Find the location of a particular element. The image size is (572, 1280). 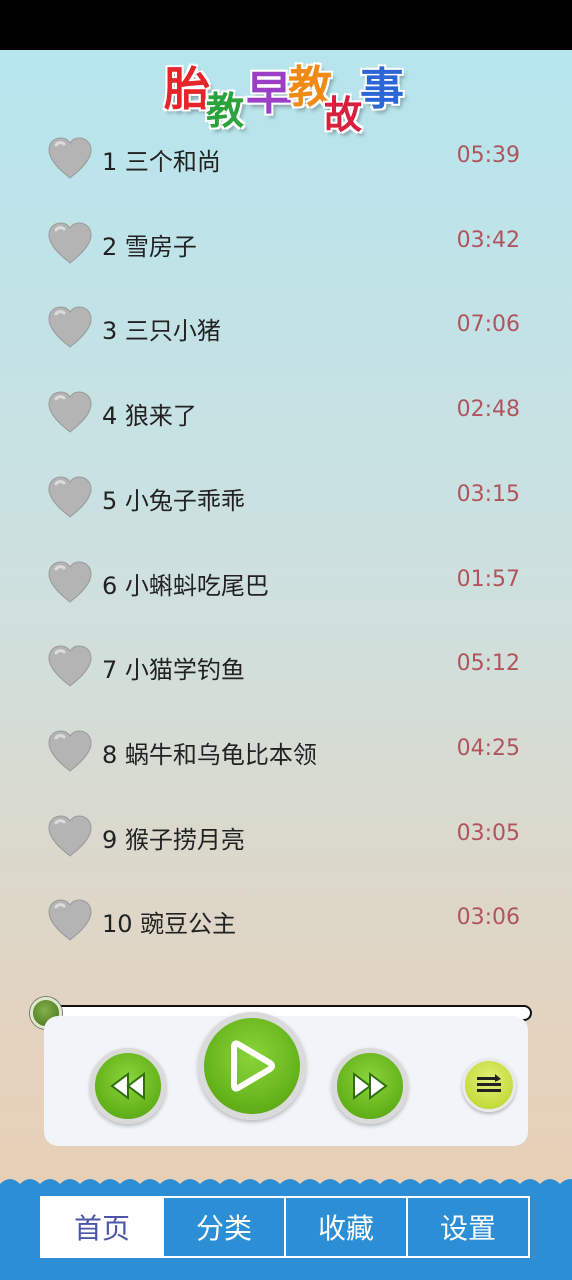

story-row: 3 三只小猪 07:06 is located at coordinates (286, 343).